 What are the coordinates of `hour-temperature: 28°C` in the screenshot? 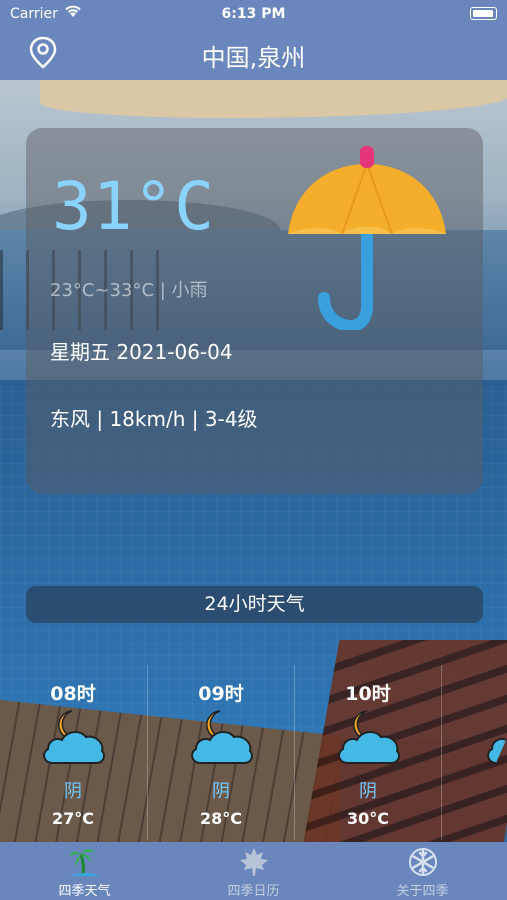 It's located at (220, 818).